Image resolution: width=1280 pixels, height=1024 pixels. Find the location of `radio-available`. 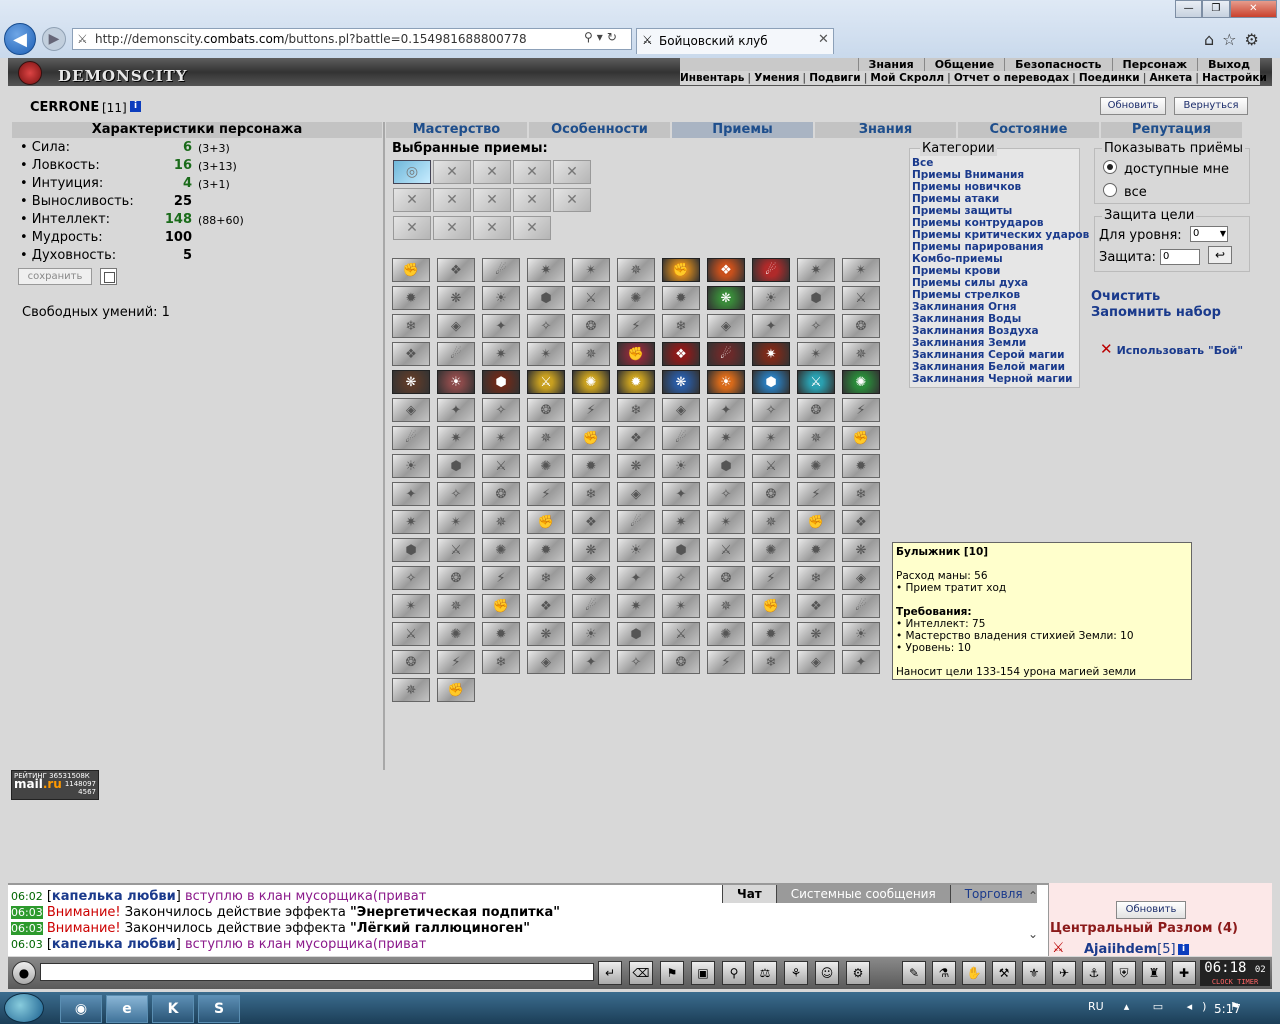

radio-available is located at coordinates (1110, 167).